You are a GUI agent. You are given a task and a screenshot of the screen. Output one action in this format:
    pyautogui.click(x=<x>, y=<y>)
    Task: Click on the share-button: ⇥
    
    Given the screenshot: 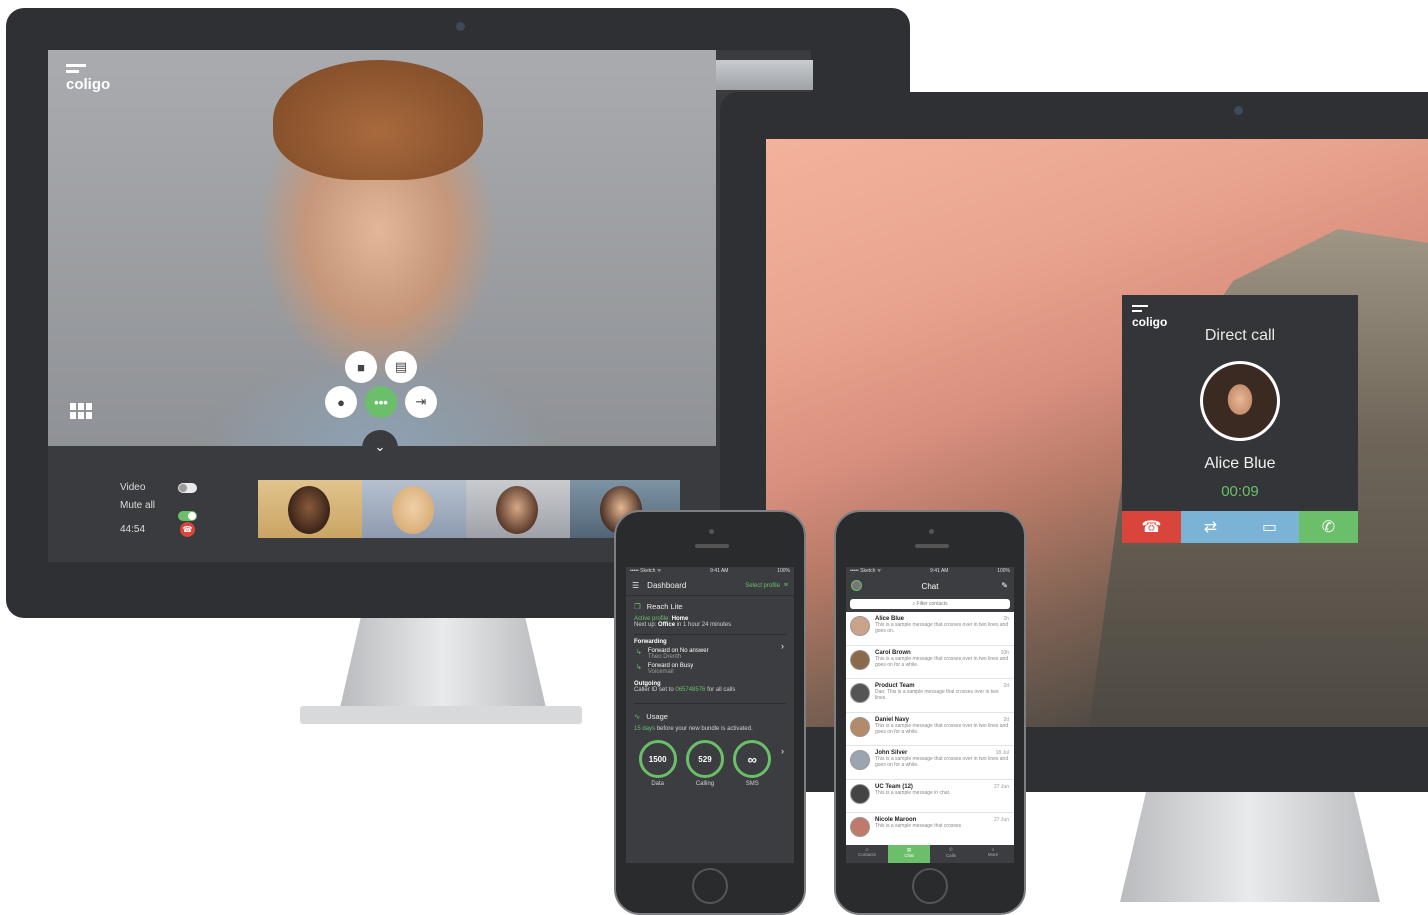 What is the action you would take?
    pyautogui.click(x=421, y=402)
    